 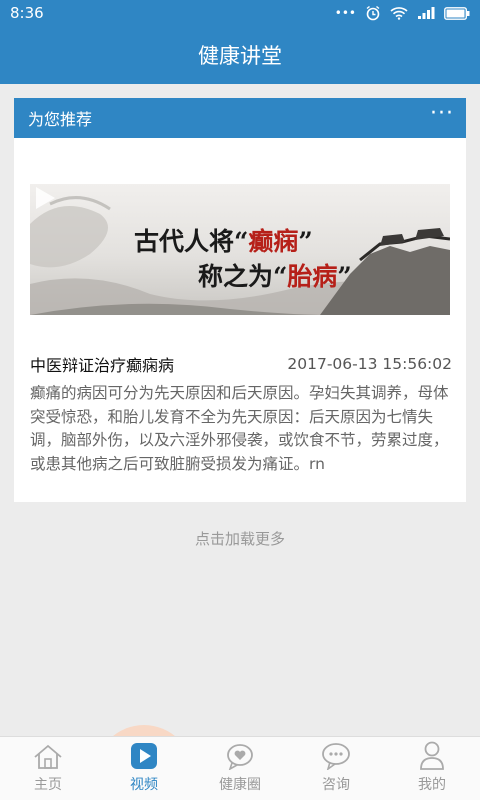 I want to click on tab-health-circle: 健康圈, so click(x=240, y=768).